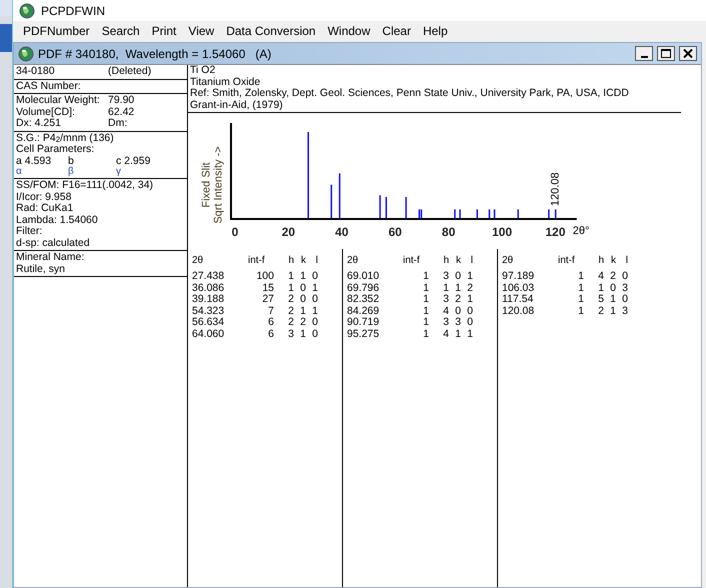 This screenshot has height=588, width=706. Describe the element at coordinates (53, 243) in the screenshot. I see `card-text: d-sp: calculated` at that location.